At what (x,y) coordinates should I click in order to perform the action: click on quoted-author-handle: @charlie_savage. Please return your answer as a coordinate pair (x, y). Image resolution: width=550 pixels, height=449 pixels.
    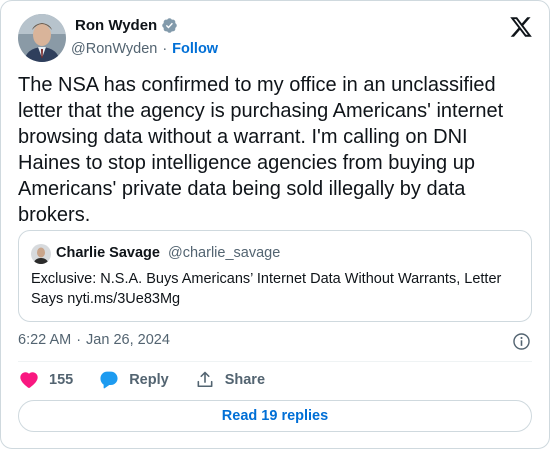
    Looking at the image, I should click on (224, 253).